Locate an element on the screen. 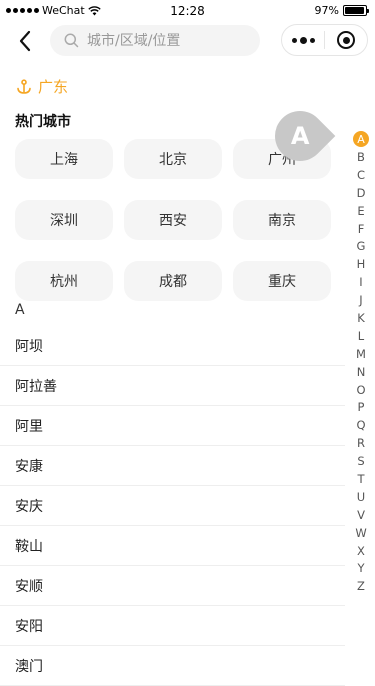  search-input is located at coordinates (162, 40).